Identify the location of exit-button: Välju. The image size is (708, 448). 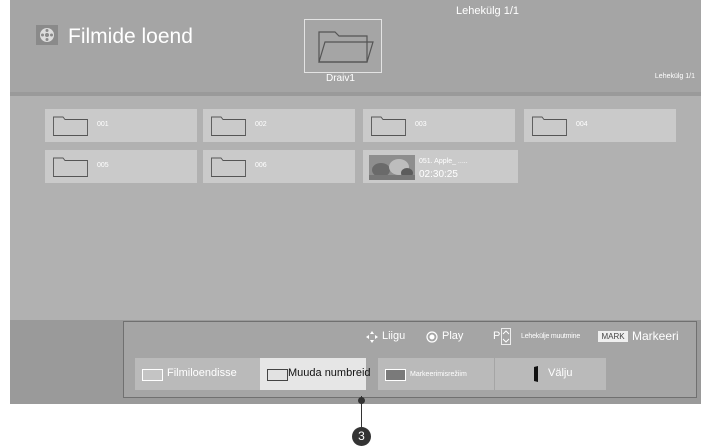
(550, 374).